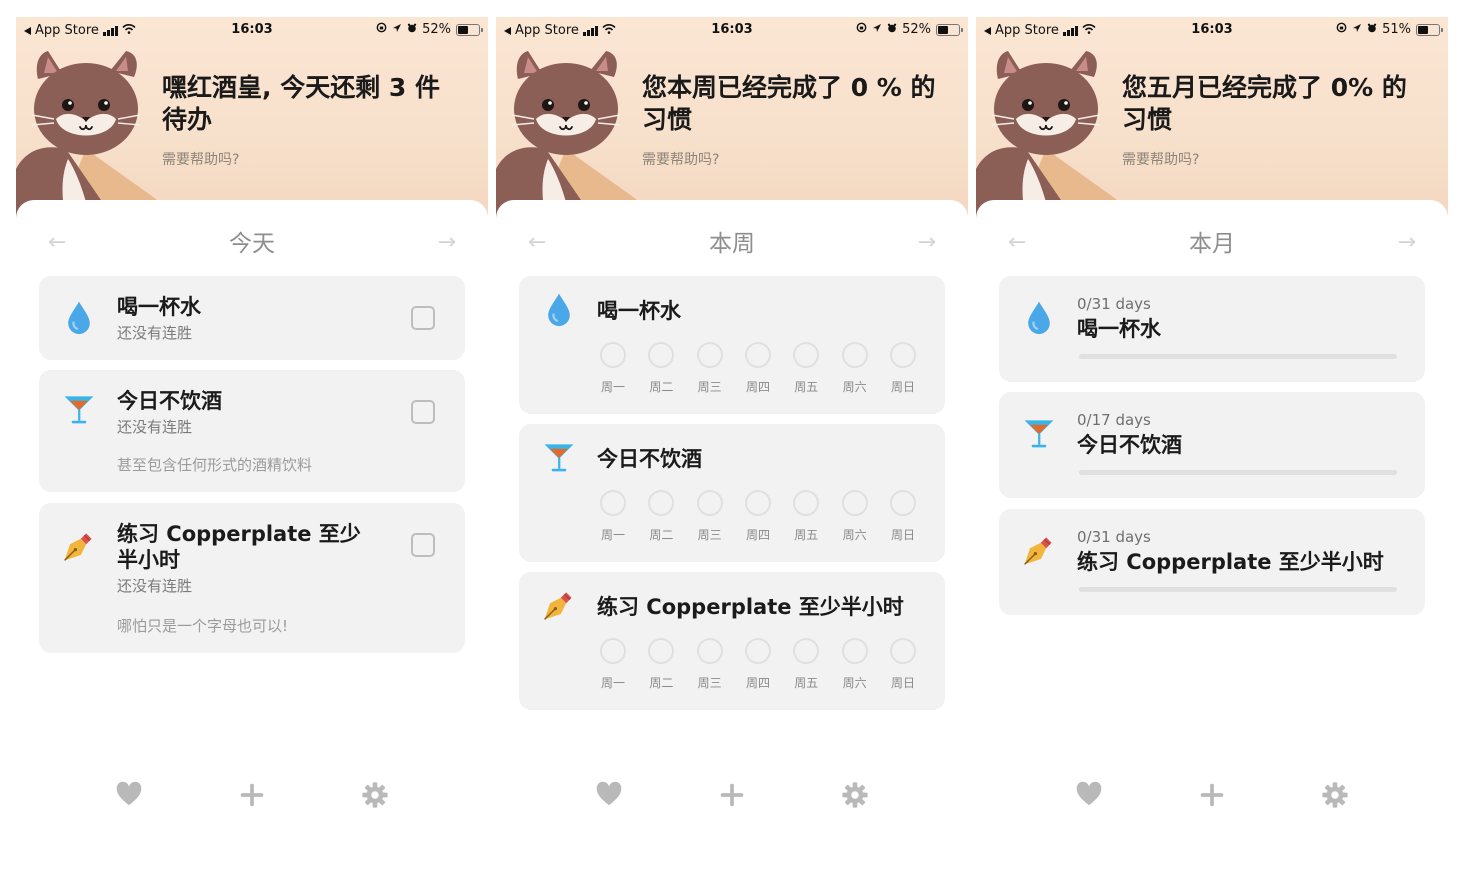 The width and height of the screenshot is (1466, 876). Describe the element at coordinates (1396, 29) in the screenshot. I see `battery-percent: 51%` at that location.